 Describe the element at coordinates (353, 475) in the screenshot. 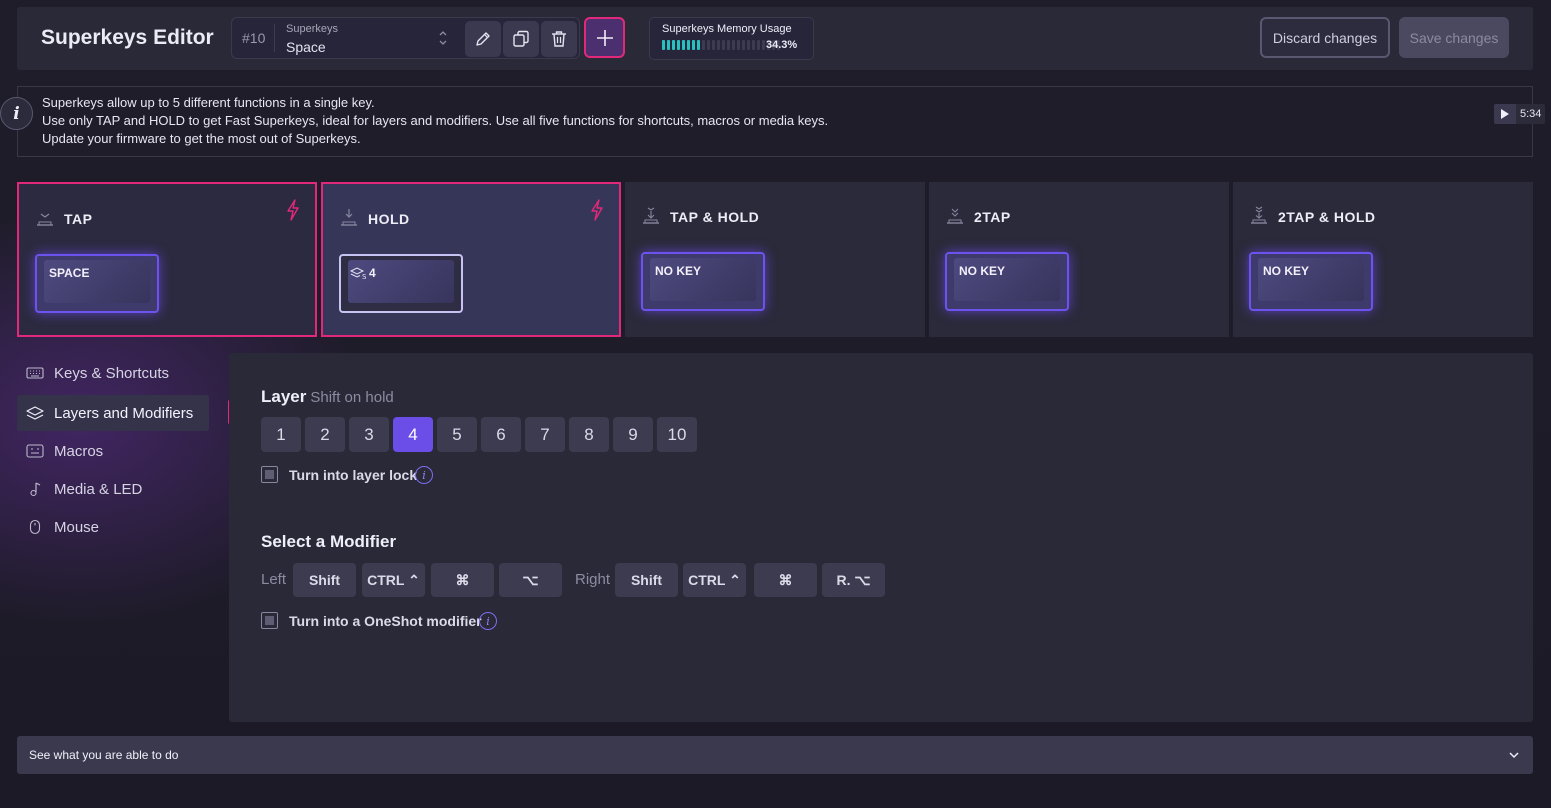

I see `layer-lock-label: Turn into layer lock` at that location.